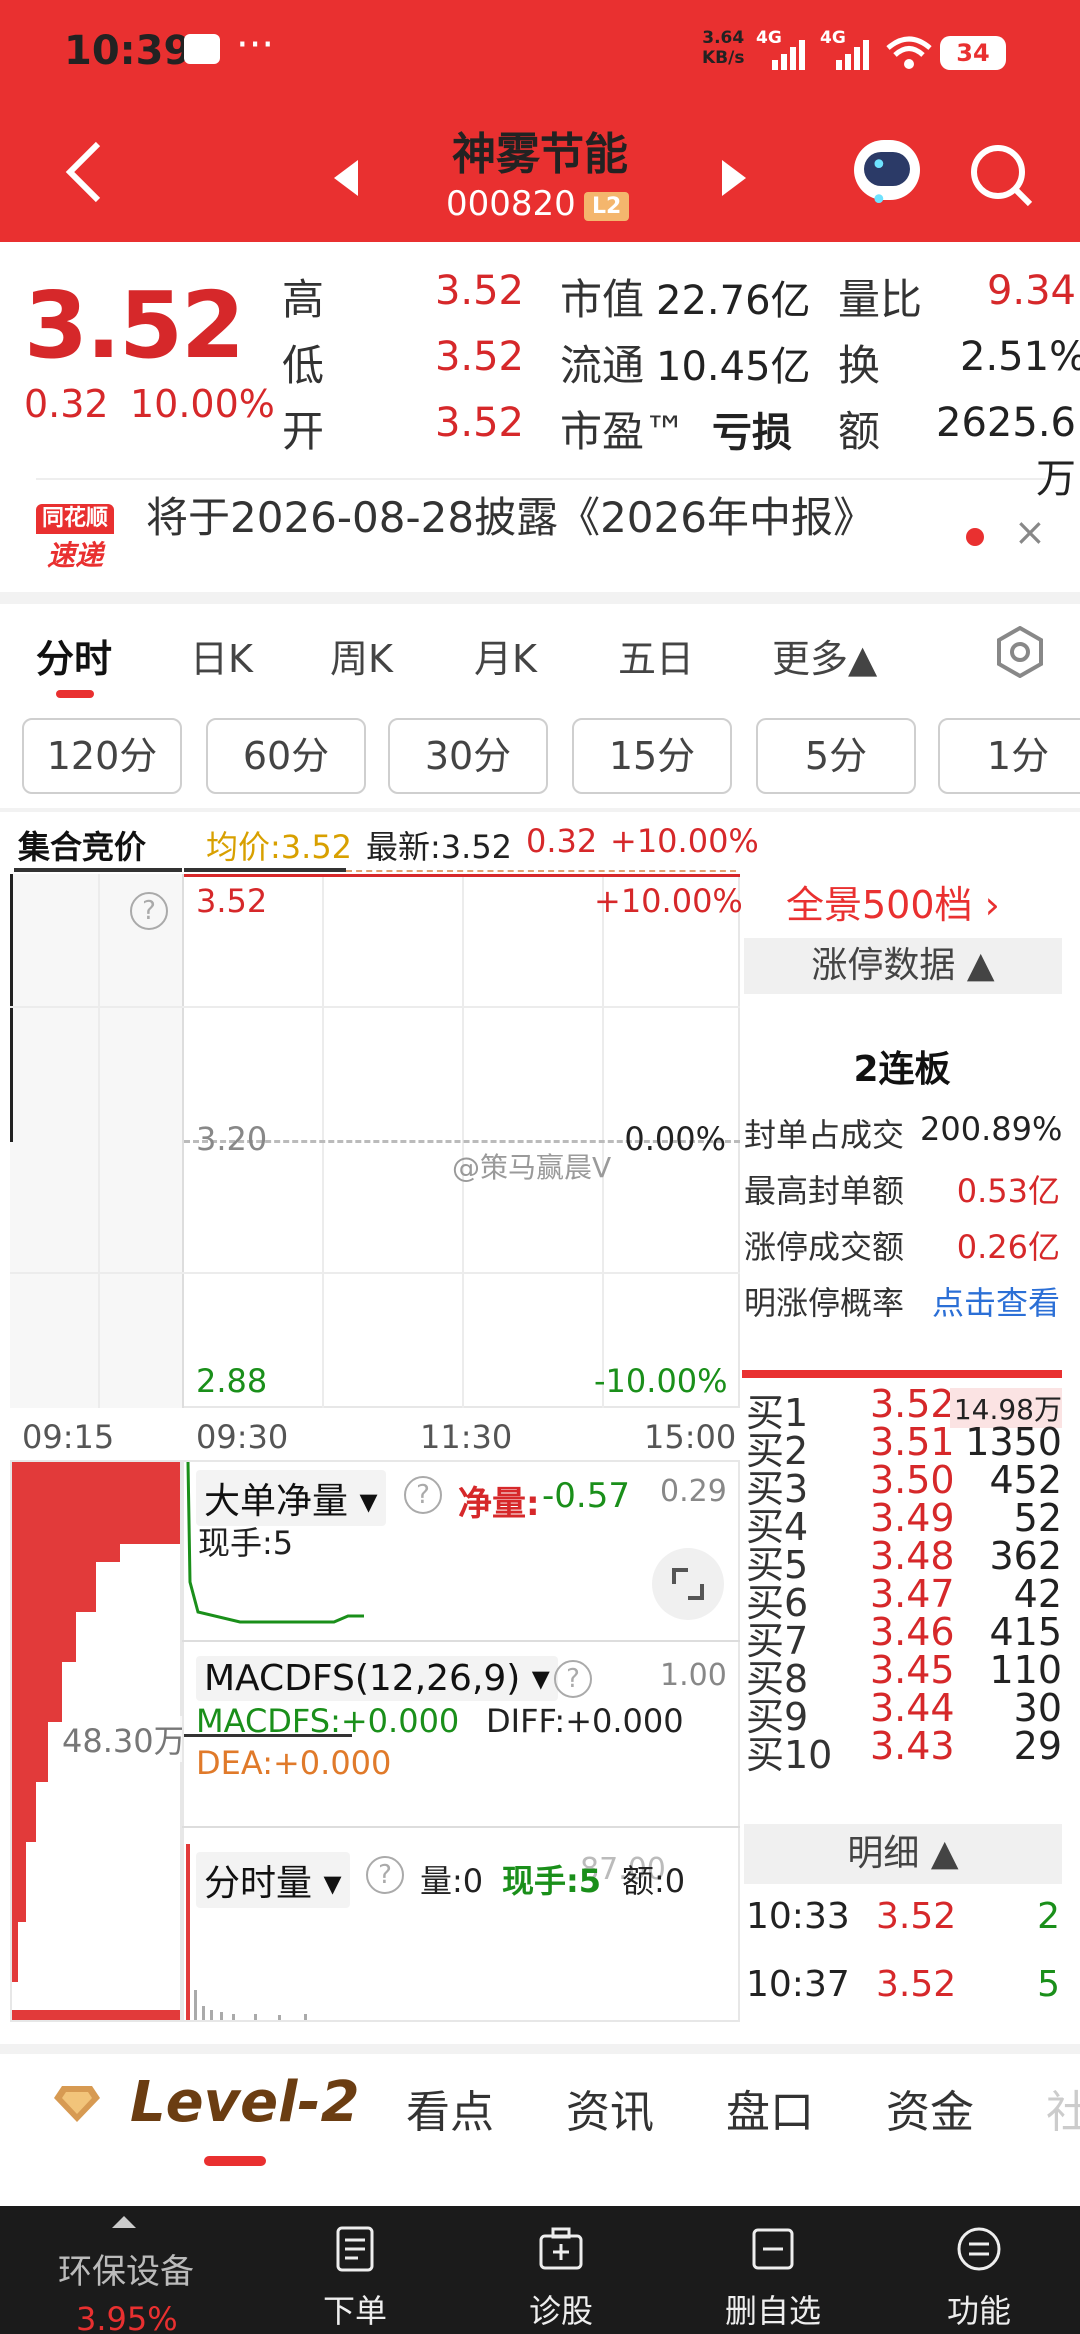 The width and height of the screenshot is (1080, 2334). I want to click on tab-five-day: 五日, so click(656, 655).